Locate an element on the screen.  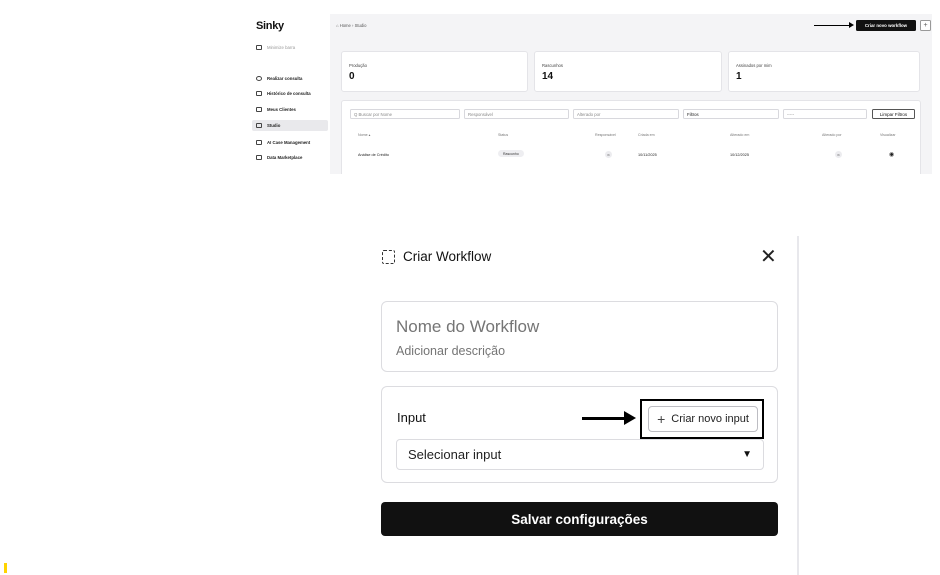
stat-card-assinados: Assinados por mim 1 is located at coordinates (824, 71).